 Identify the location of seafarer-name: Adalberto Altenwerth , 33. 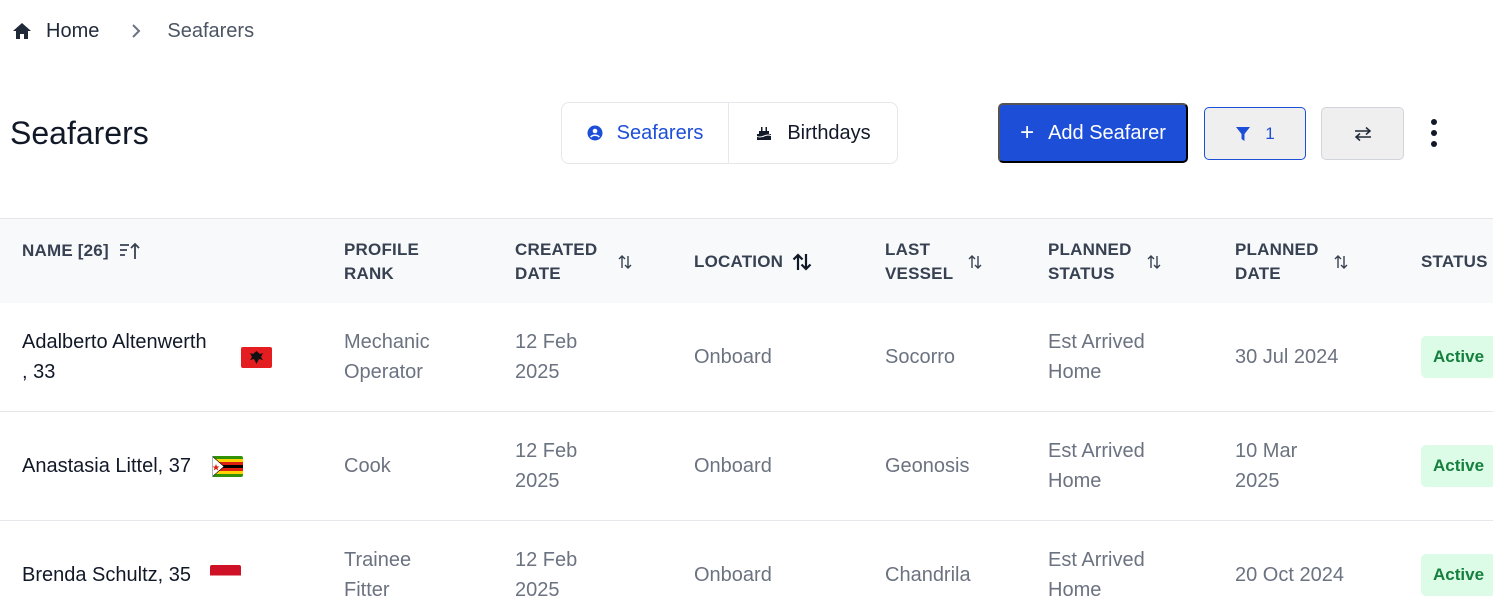
(114, 357).